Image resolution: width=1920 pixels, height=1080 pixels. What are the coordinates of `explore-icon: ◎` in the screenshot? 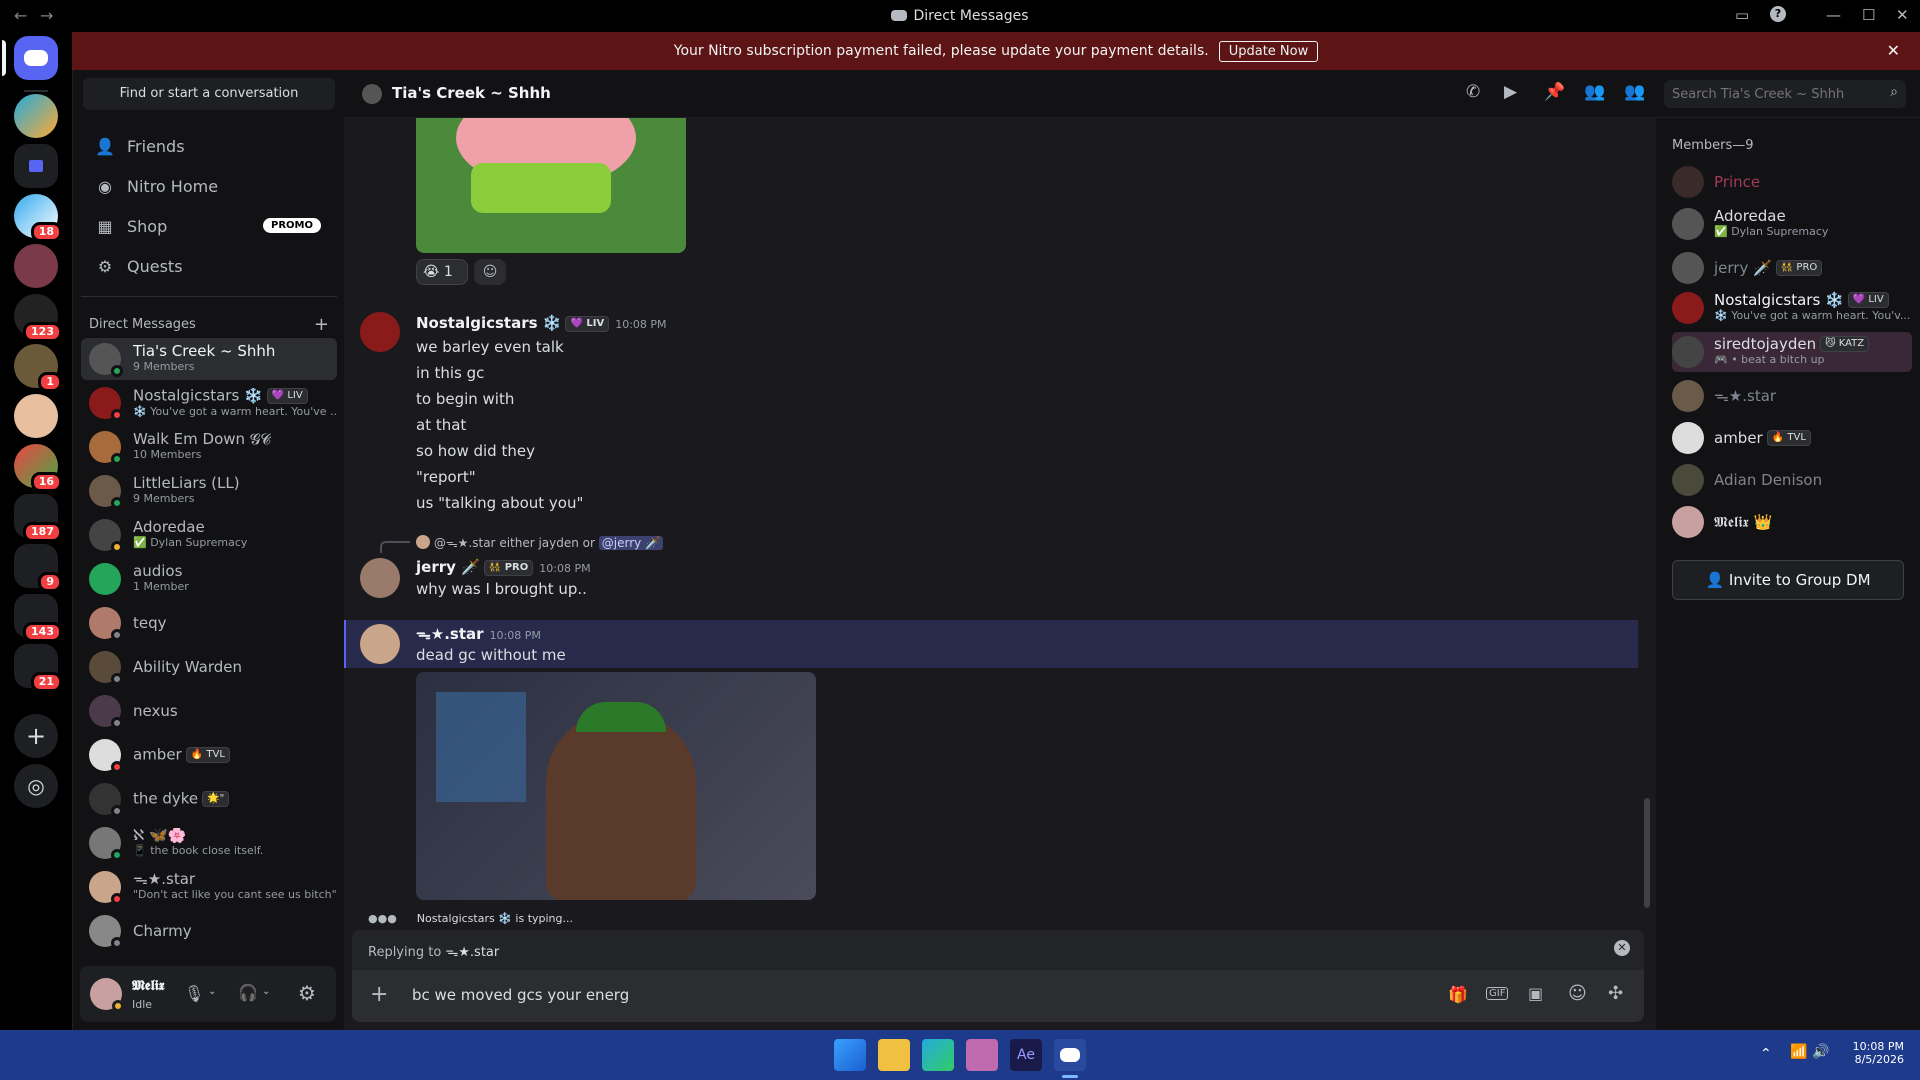 It's located at (36, 786).